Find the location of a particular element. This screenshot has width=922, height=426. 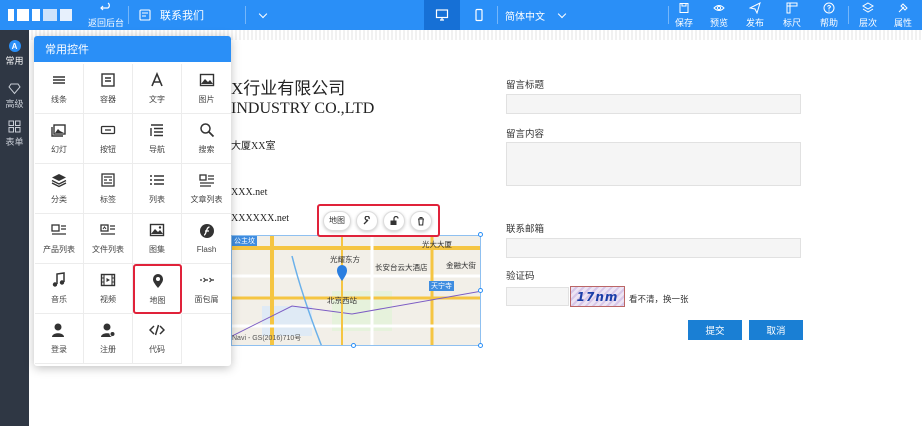

widget-login: 登录 is located at coordinates (59, 339).